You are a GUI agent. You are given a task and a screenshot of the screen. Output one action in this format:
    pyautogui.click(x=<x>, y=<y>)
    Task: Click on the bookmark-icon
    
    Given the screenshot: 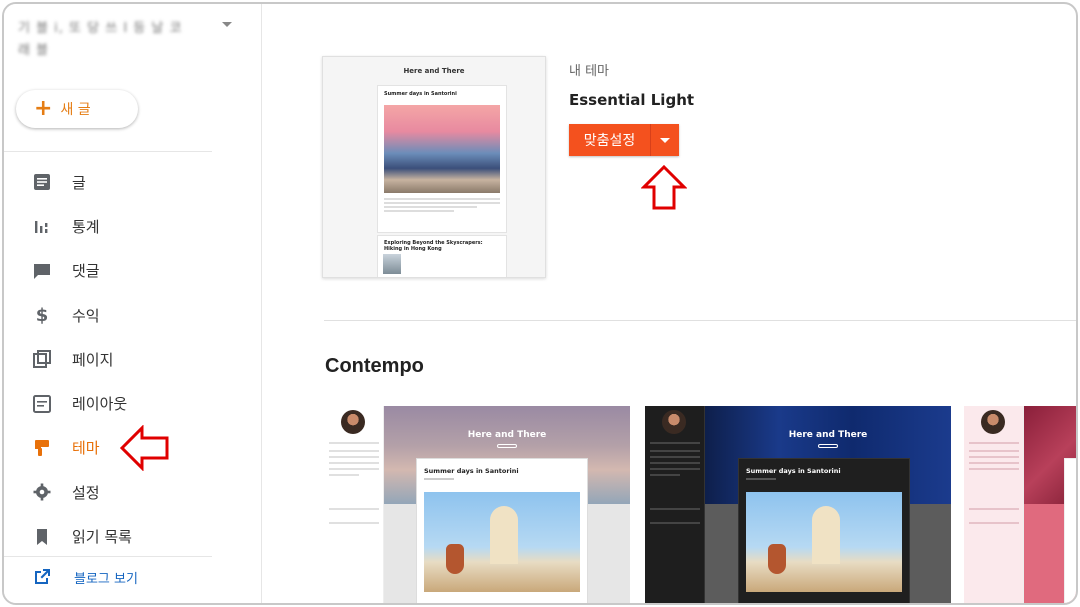 What is the action you would take?
    pyautogui.click(x=42, y=537)
    